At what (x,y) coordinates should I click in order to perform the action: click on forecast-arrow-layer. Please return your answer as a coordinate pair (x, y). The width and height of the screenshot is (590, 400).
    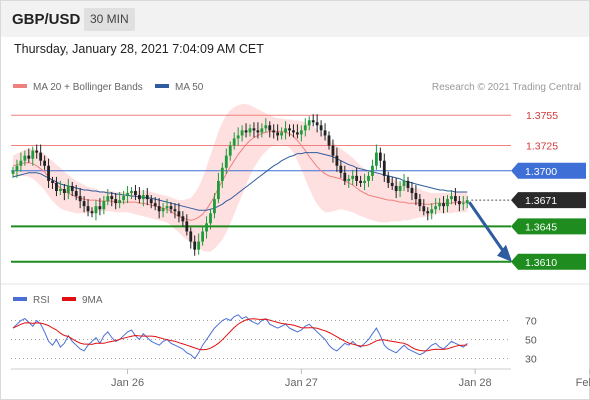
    Looking at the image, I should click on (490, 231).